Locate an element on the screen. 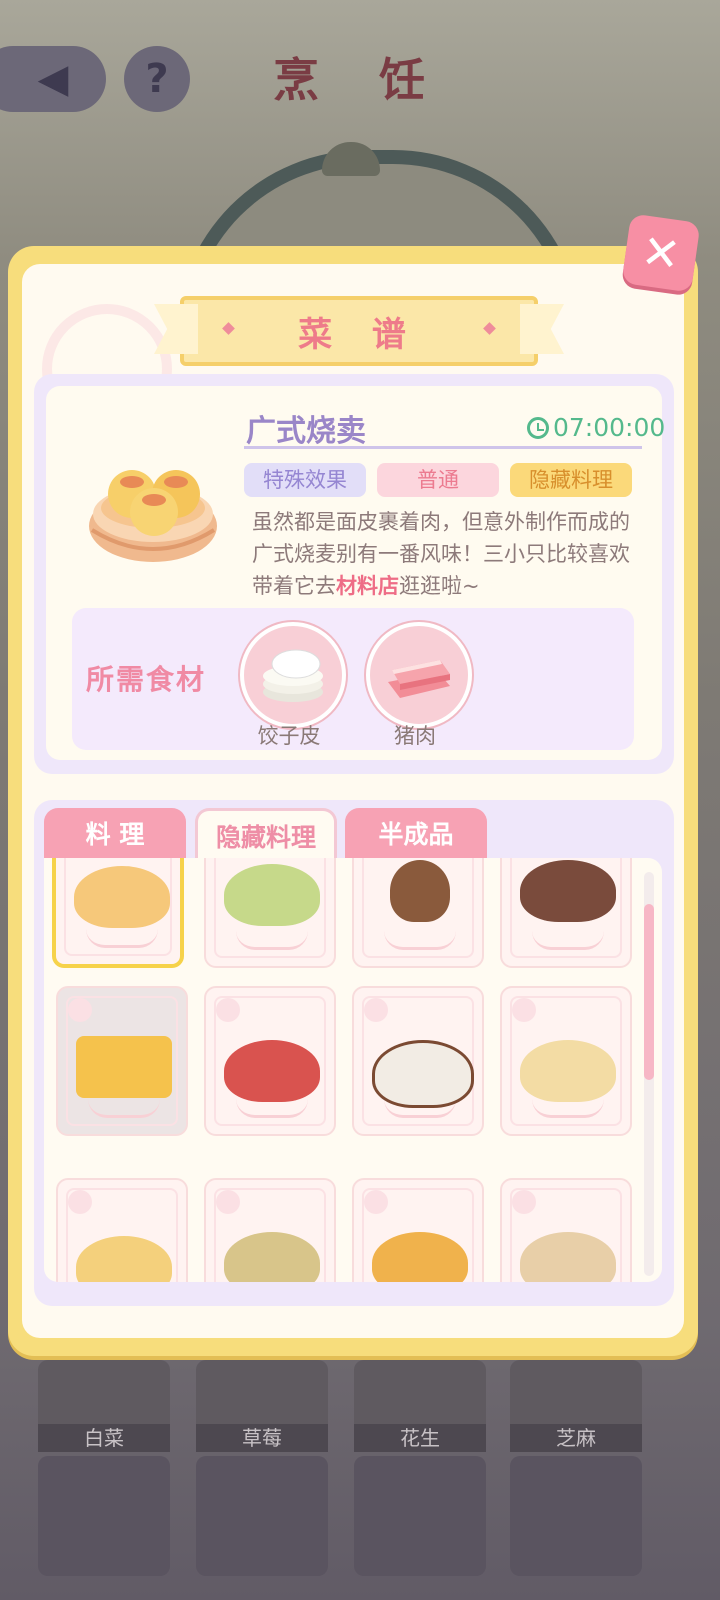 This screenshot has width=720, height=1600. recipe-card-shumai is located at coordinates (118, 913).